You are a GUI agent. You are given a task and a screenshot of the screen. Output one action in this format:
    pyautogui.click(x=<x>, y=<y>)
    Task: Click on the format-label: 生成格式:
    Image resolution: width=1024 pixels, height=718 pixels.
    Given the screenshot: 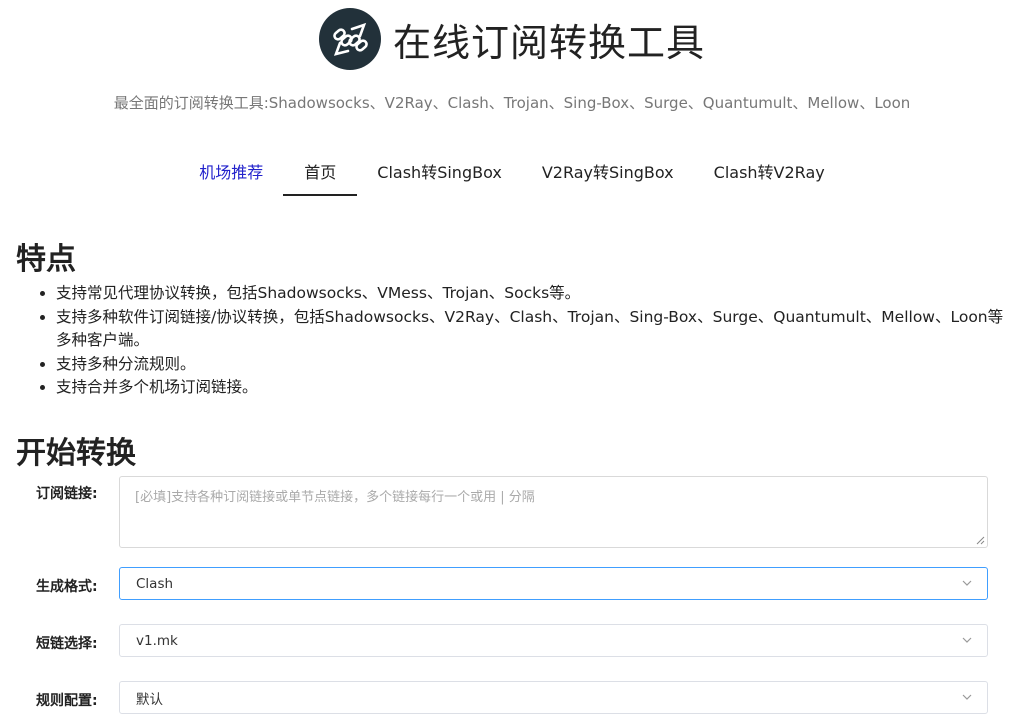 What is the action you would take?
    pyautogui.click(x=67, y=587)
    